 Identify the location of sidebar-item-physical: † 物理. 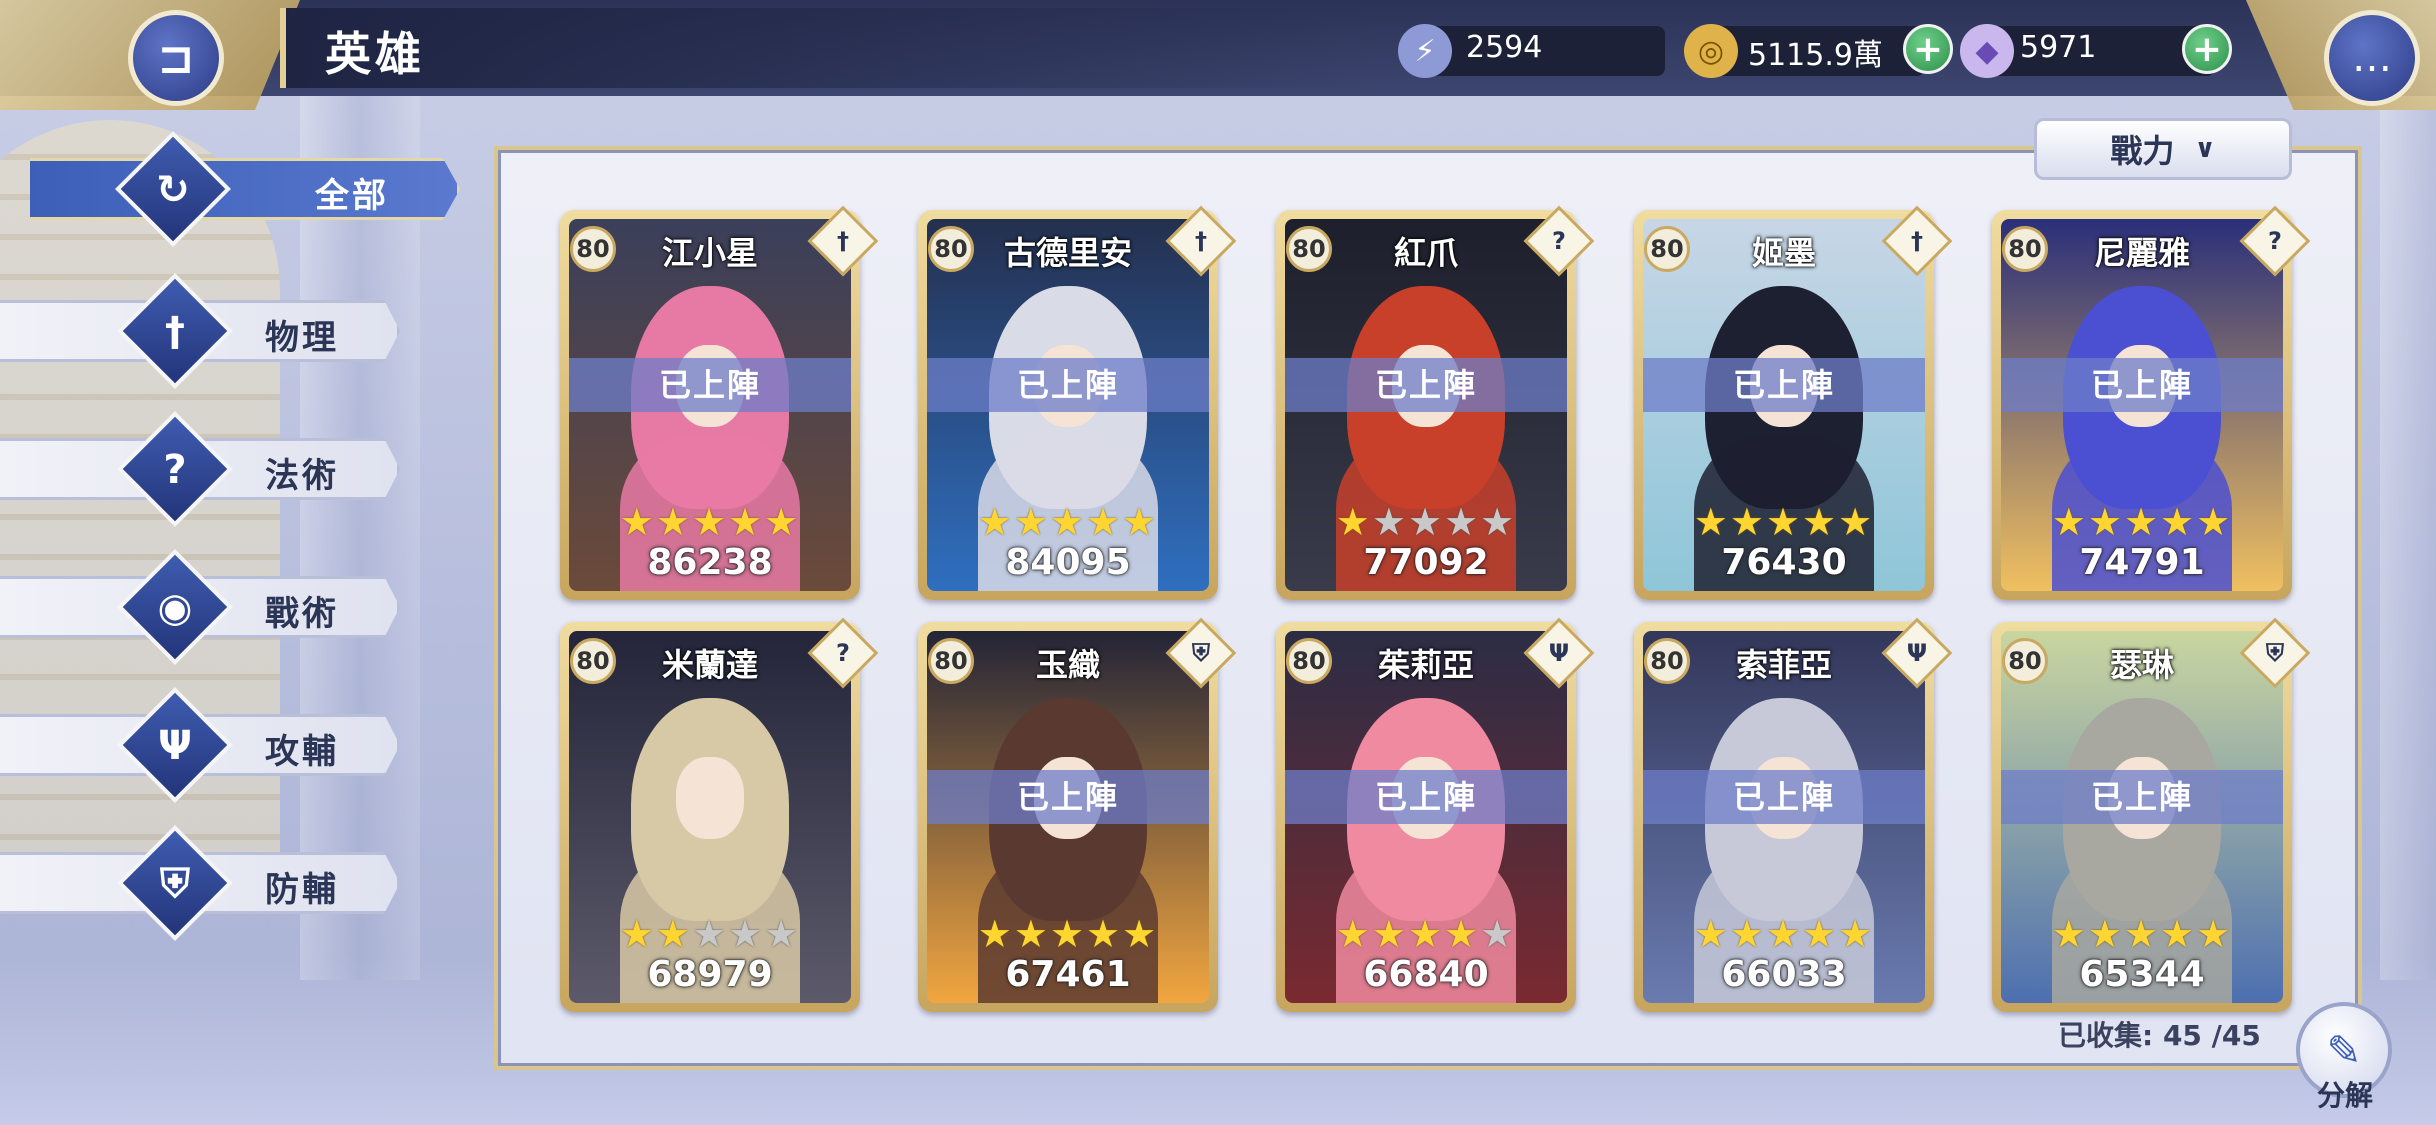
(200, 331).